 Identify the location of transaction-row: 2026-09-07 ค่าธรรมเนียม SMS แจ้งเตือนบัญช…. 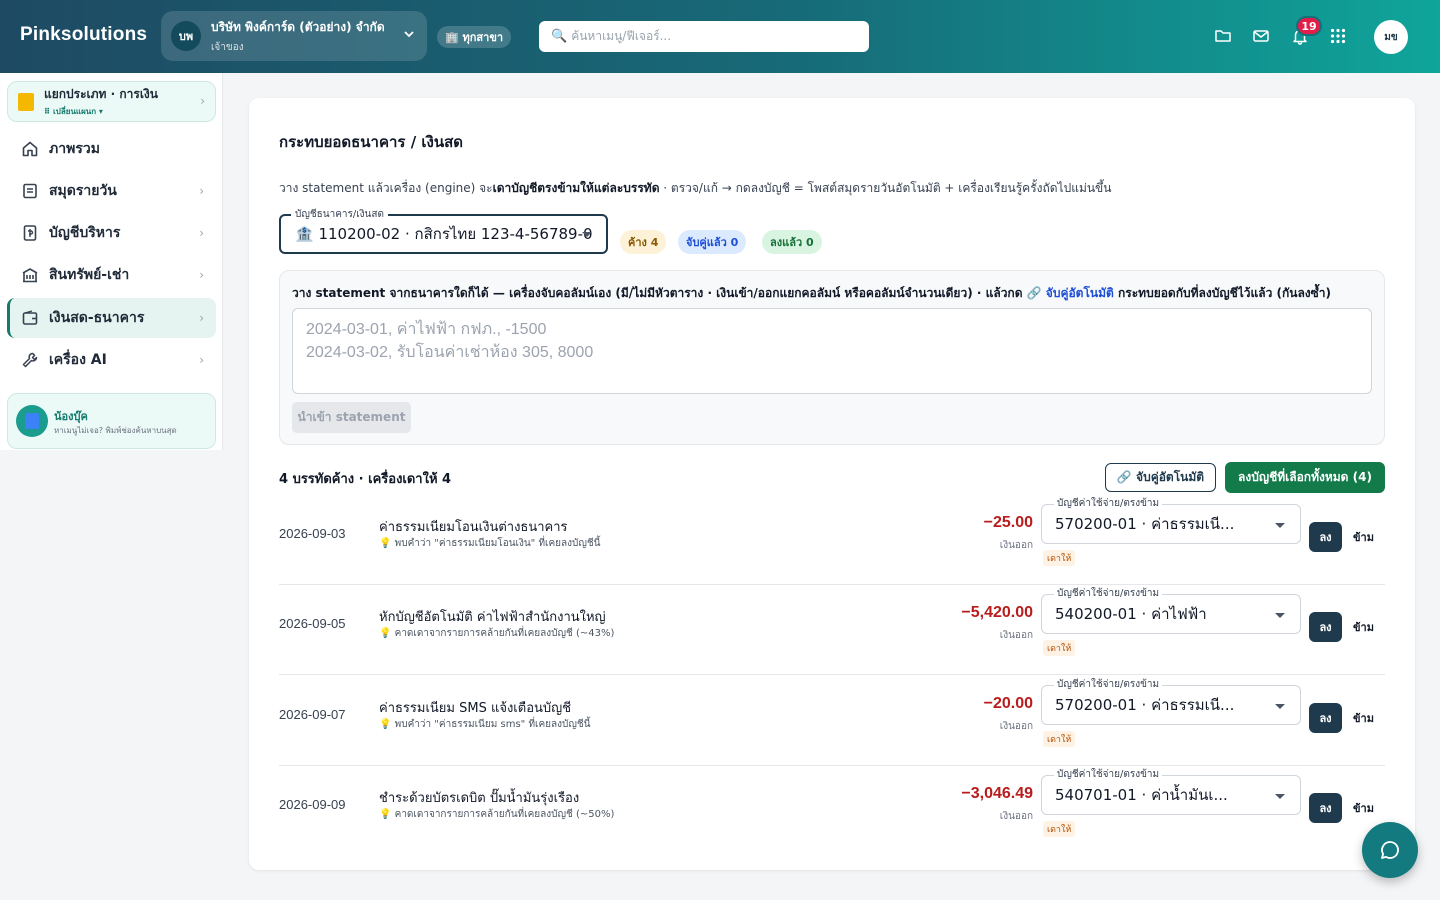
(832, 721).